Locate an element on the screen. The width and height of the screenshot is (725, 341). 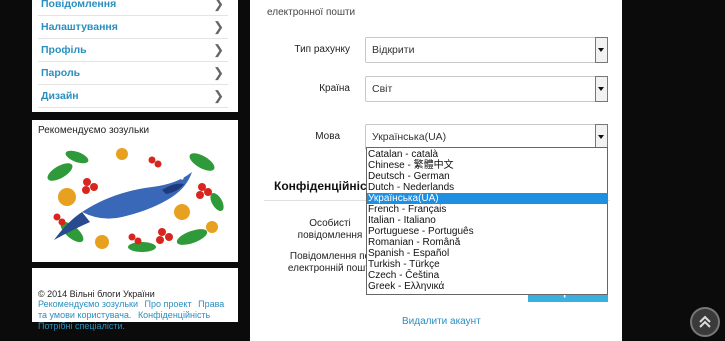
country-label: Країна is located at coordinates (334, 88).